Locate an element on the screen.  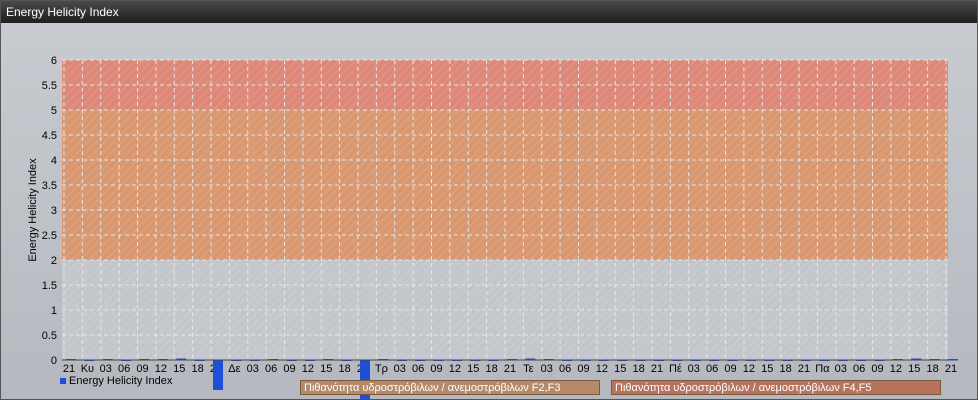
x-tick-label: Πέ is located at coordinates (675, 369).